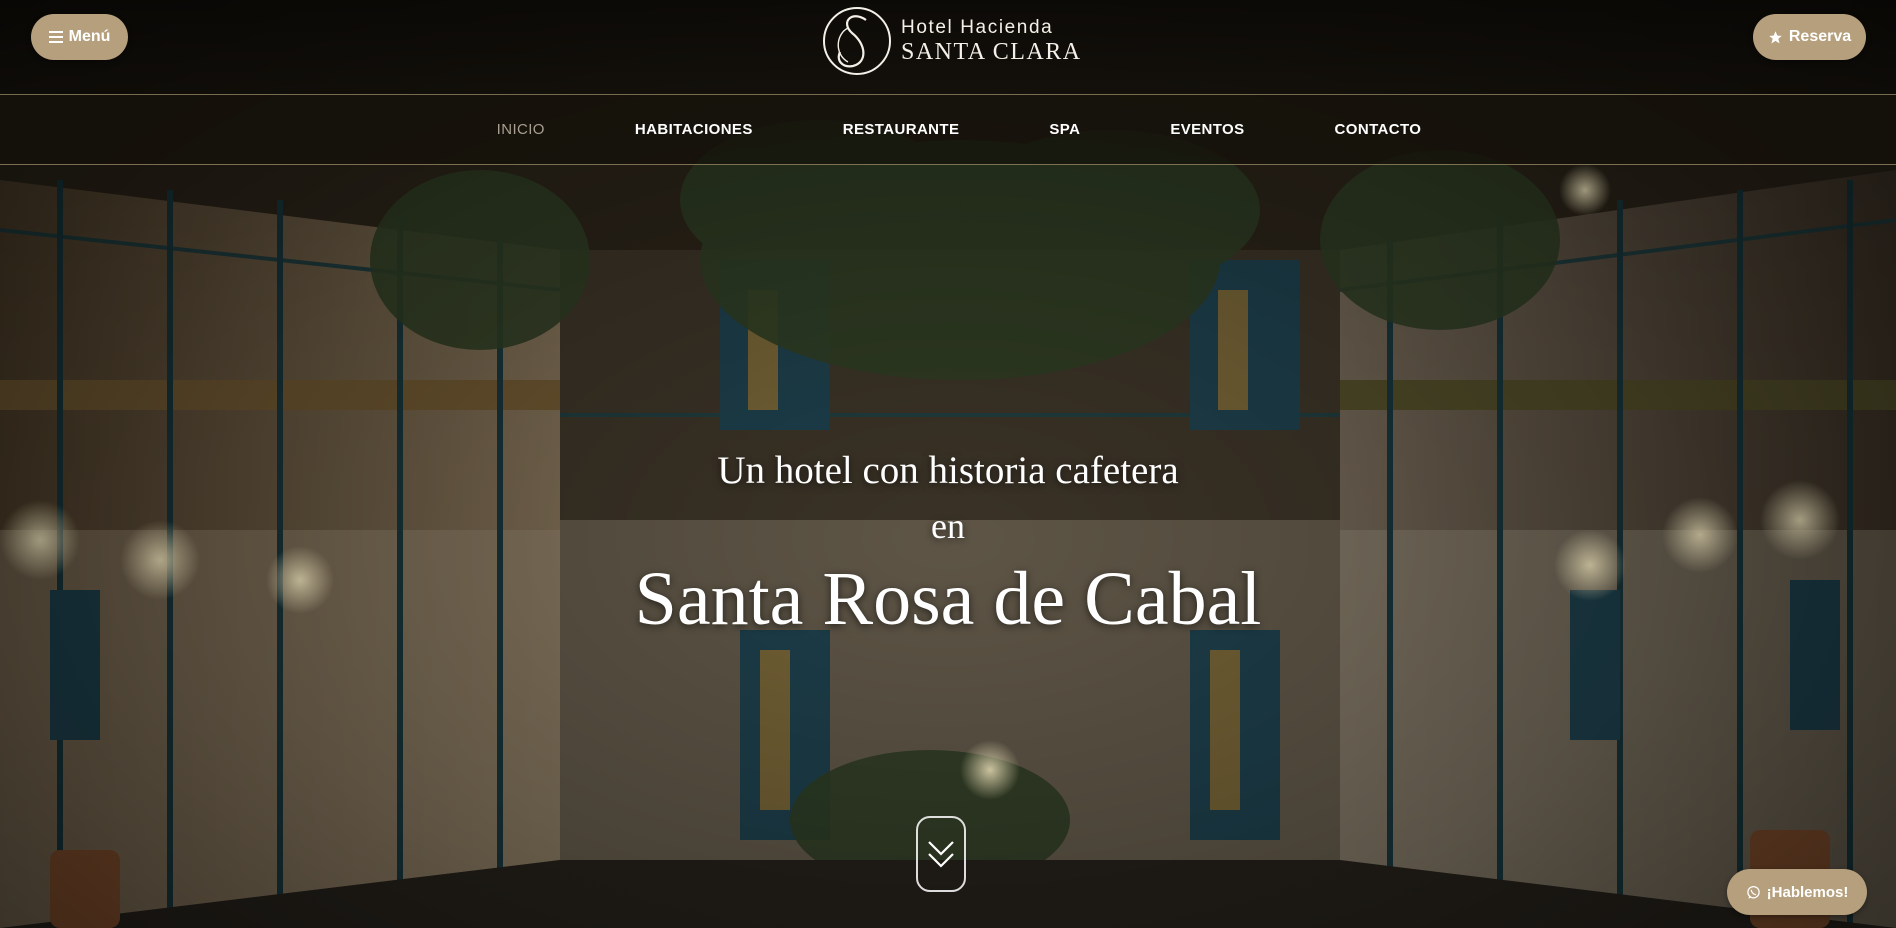  What do you see at coordinates (89, 36) in the screenshot?
I see `menu-button-label: Menú` at bounding box center [89, 36].